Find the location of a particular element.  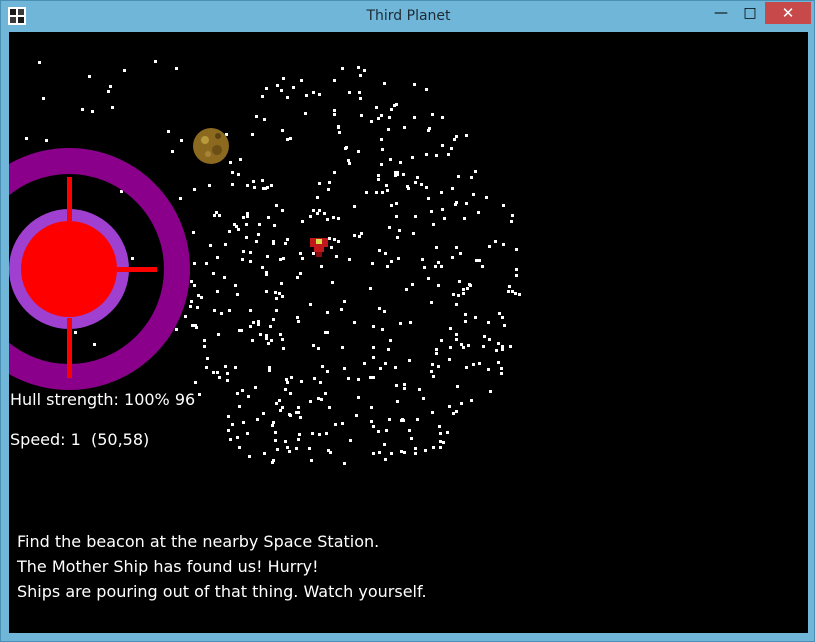

station-spoke-right is located at coordinates (137, 269).